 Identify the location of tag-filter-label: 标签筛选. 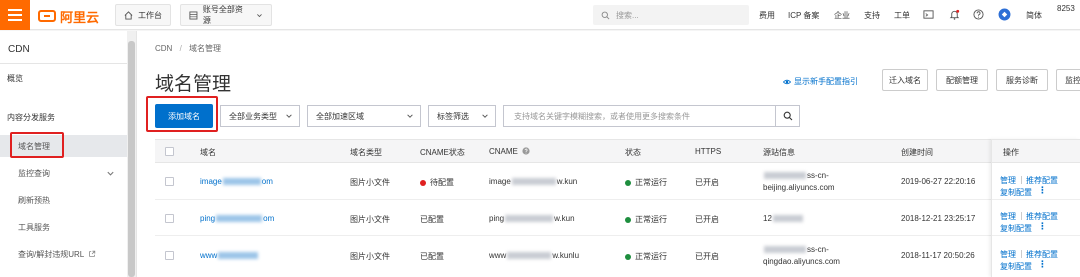
(453, 116).